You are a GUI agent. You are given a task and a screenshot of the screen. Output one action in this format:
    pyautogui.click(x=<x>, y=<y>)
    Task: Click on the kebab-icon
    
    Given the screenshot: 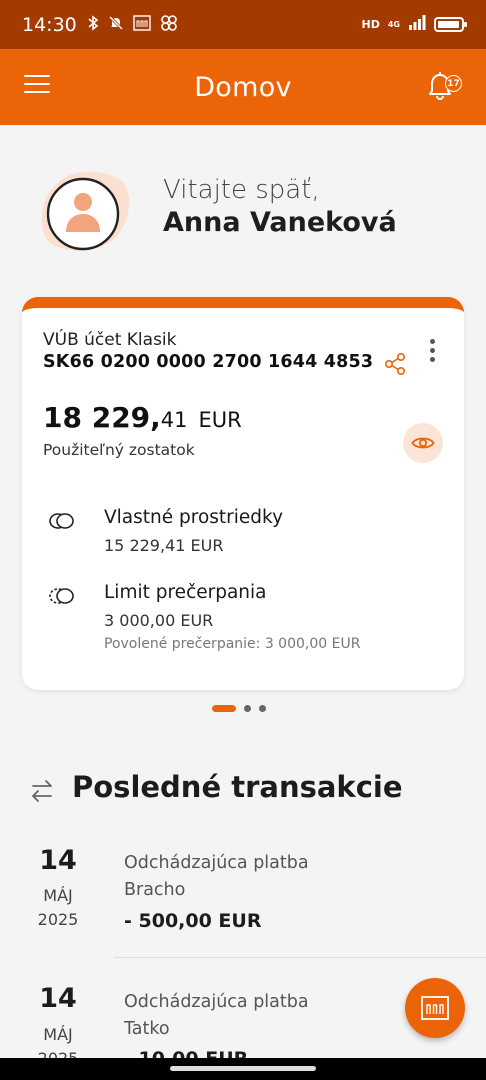 What is the action you would take?
    pyautogui.click(x=432, y=350)
    